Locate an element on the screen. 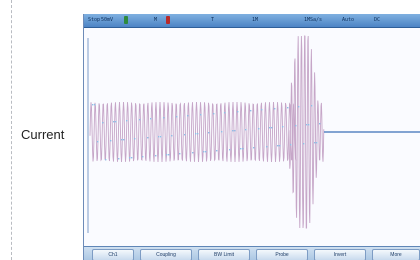 The image size is (420, 260). status-trigger: T is located at coordinates (213, 20).